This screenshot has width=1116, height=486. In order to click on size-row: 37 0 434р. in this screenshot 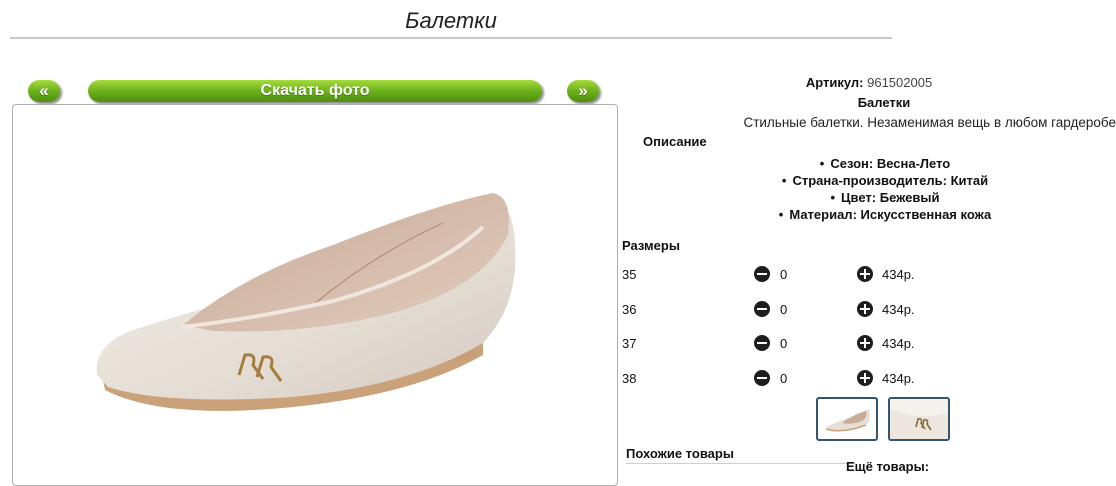, I will do `click(869, 344)`.